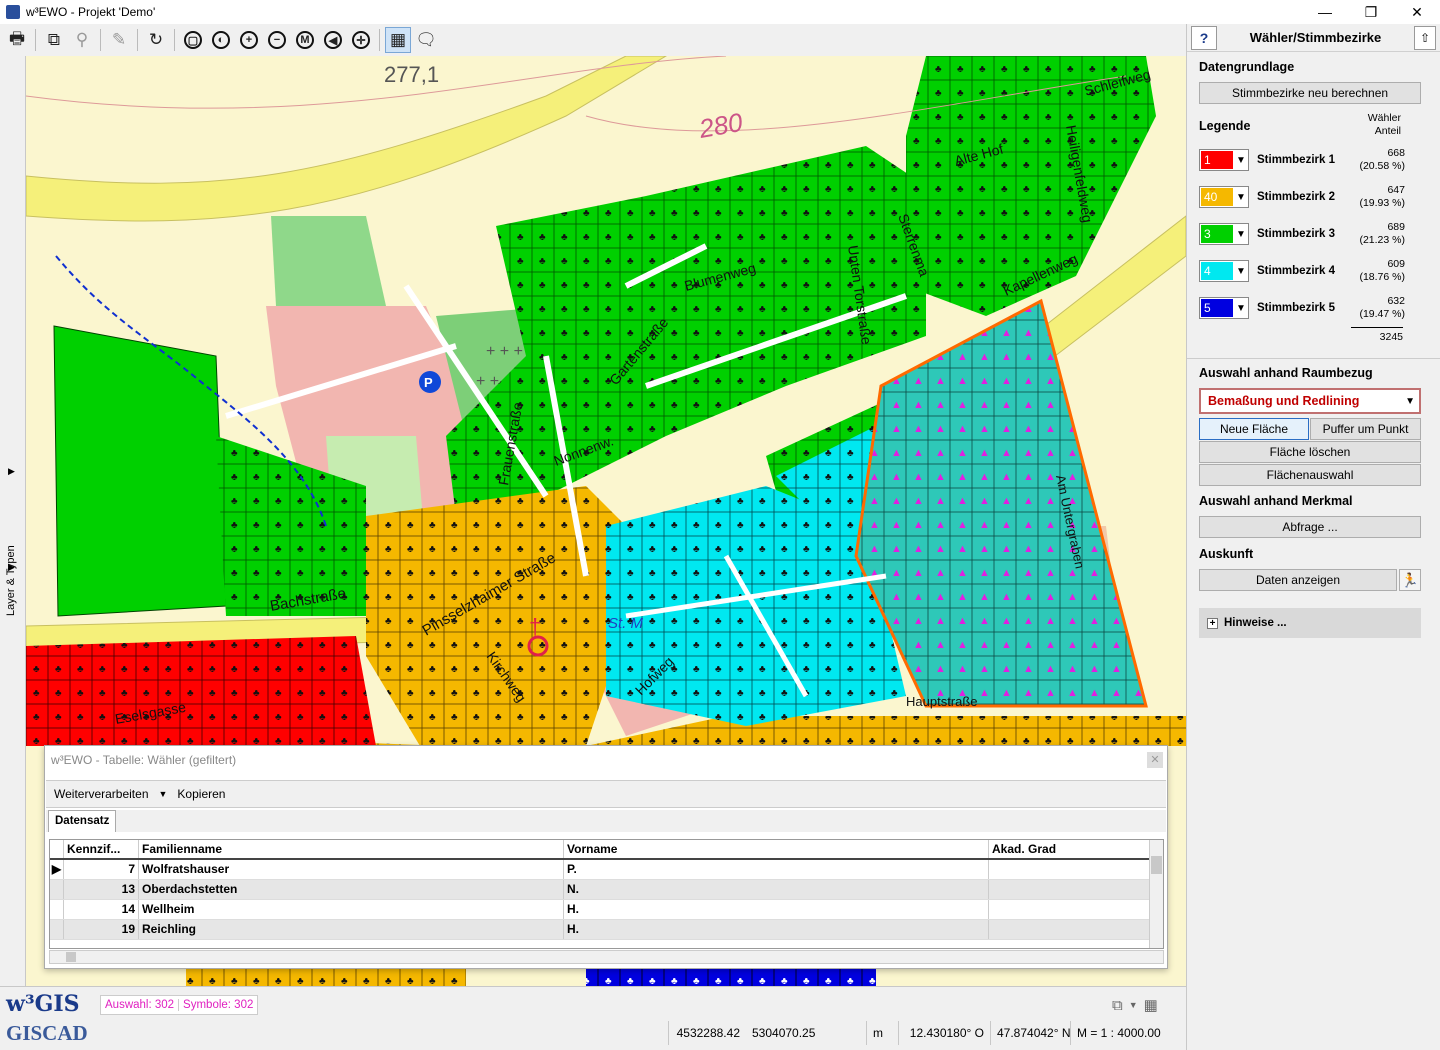  I want to click on row-indicator: ▶, so click(57, 869).